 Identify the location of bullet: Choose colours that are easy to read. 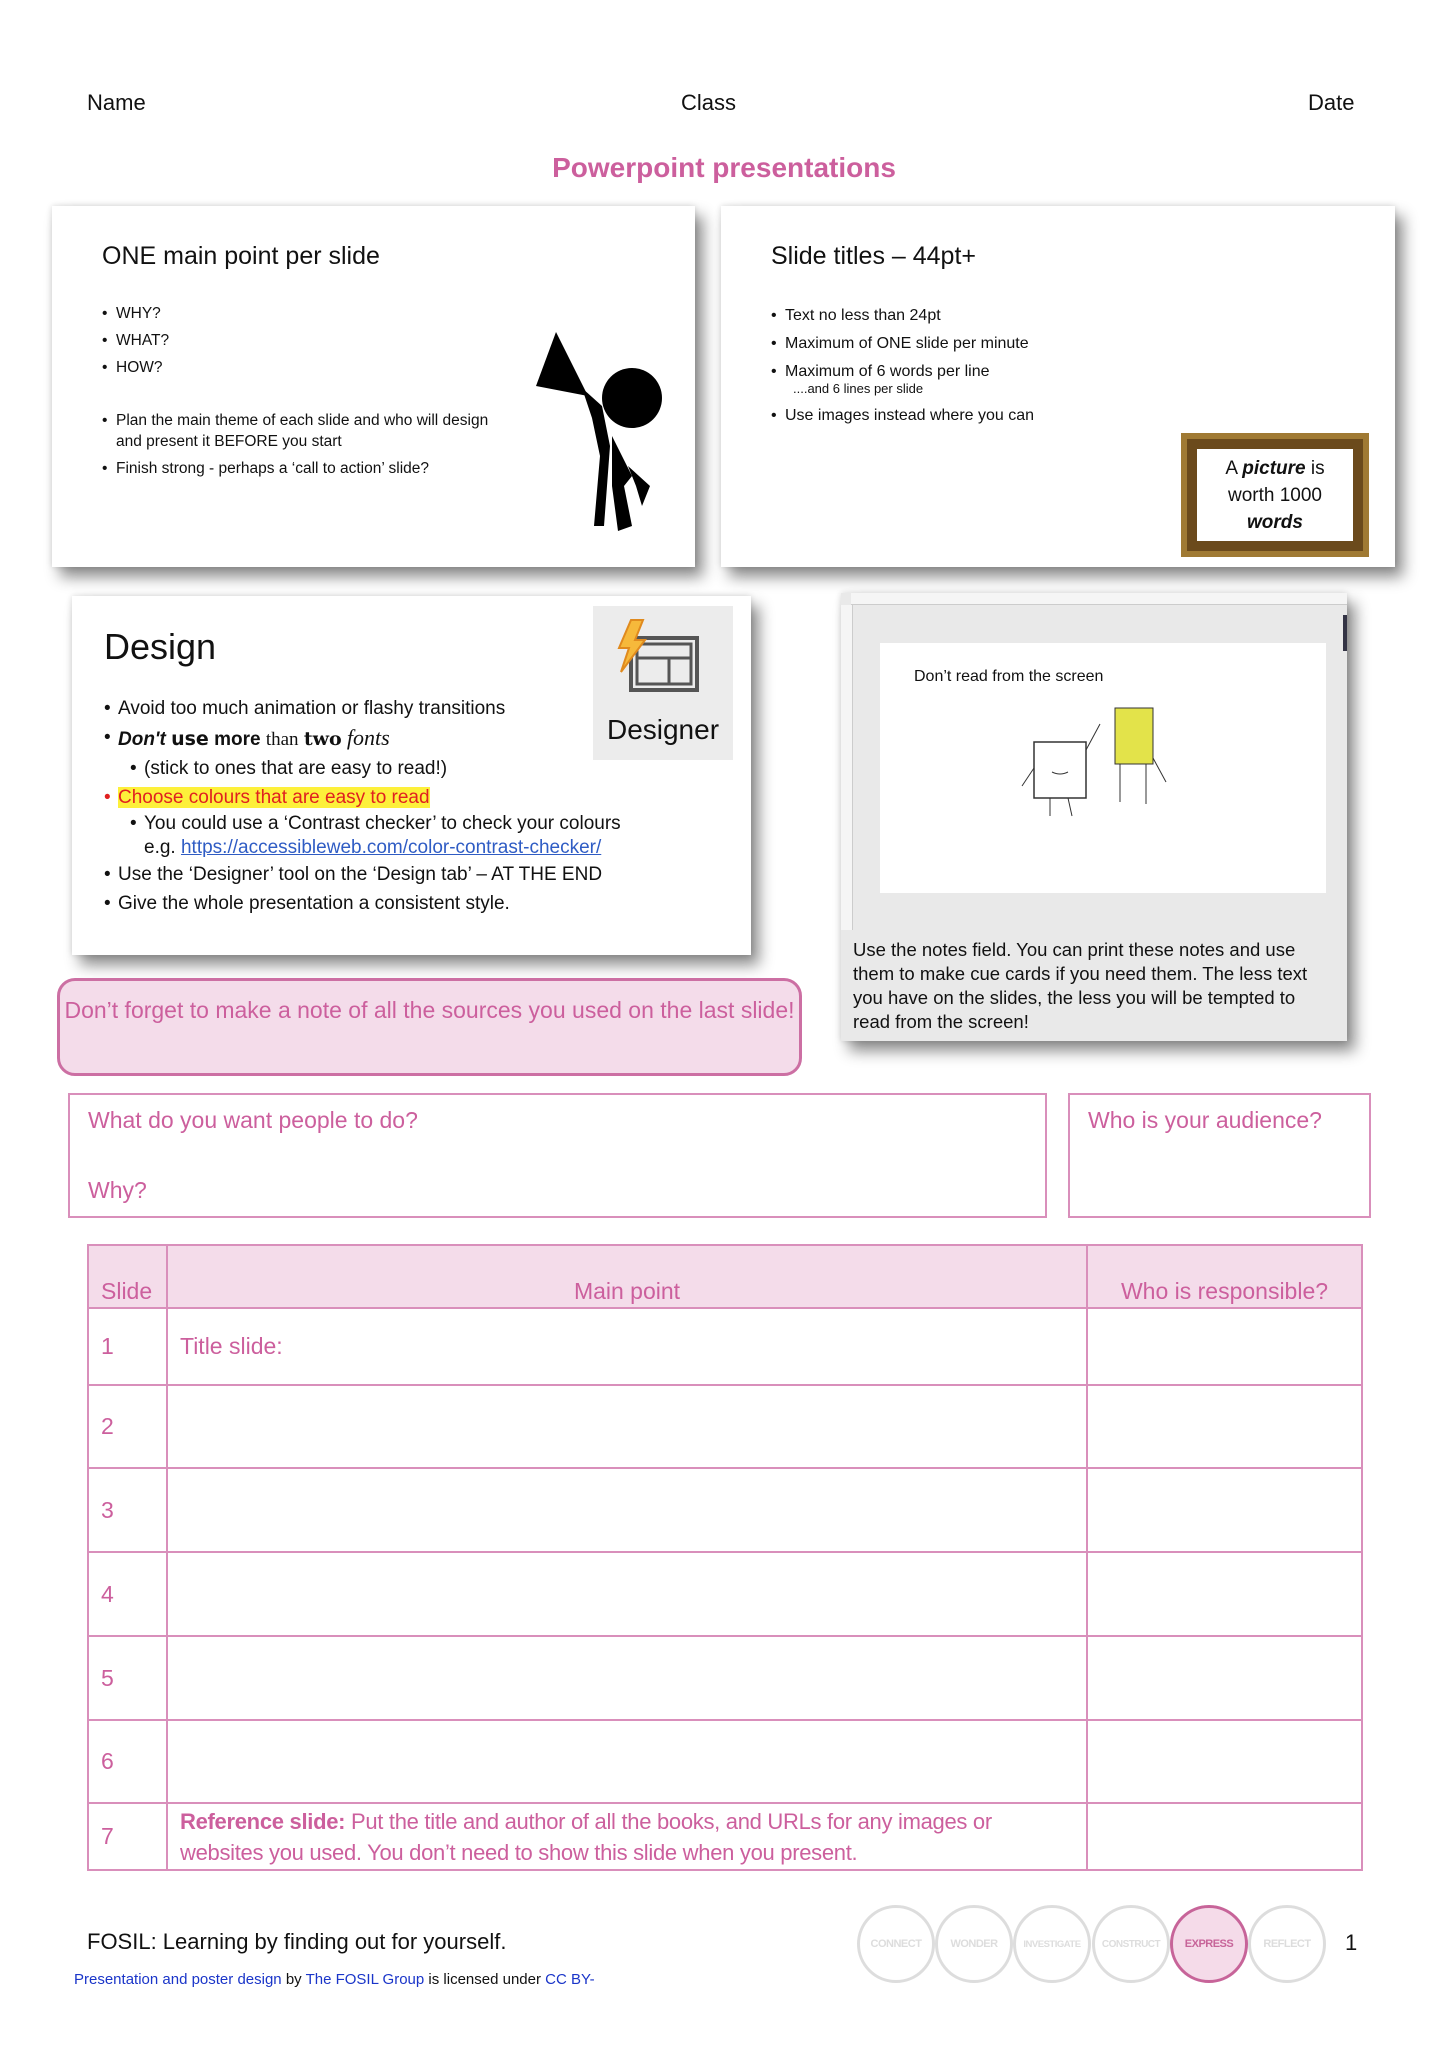
(414, 797).